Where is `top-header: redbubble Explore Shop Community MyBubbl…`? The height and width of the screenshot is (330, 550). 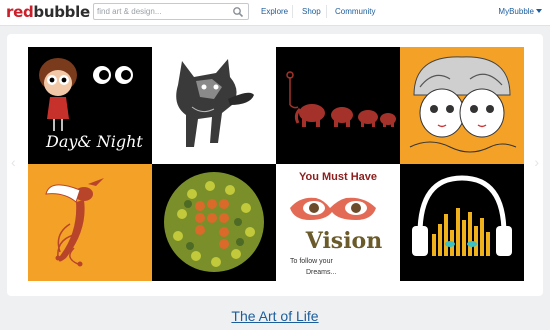 top-header: redbubble Explore Shop Community MyBubbl… is located at coordinates (275, 13).